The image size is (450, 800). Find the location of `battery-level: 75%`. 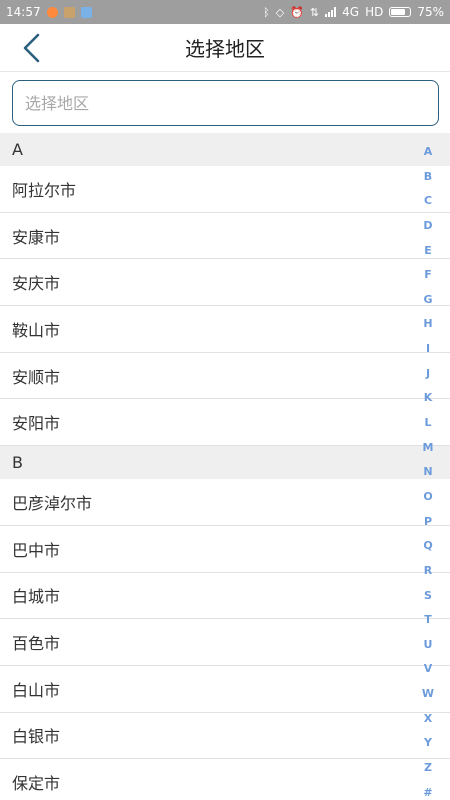

battery-level: 75% is located at coordinates (430, 12).